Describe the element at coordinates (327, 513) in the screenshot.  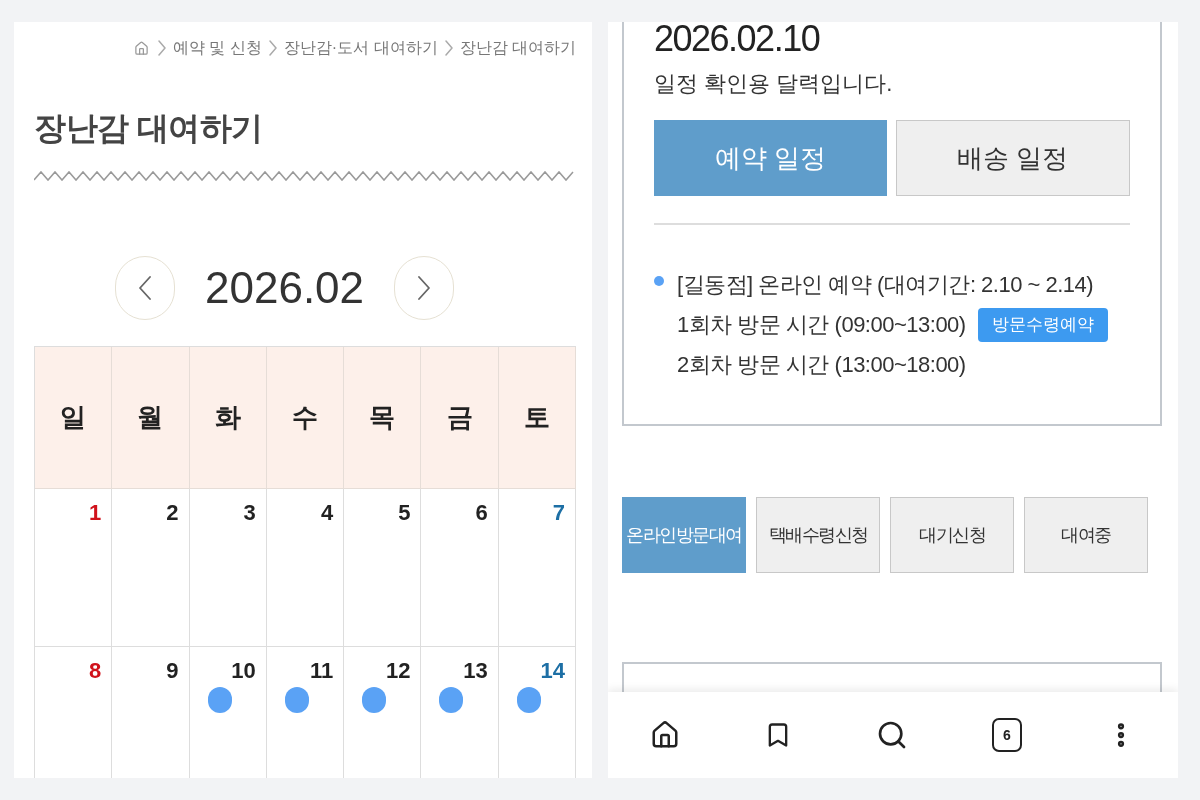
I see `day-number: 4` at that location.